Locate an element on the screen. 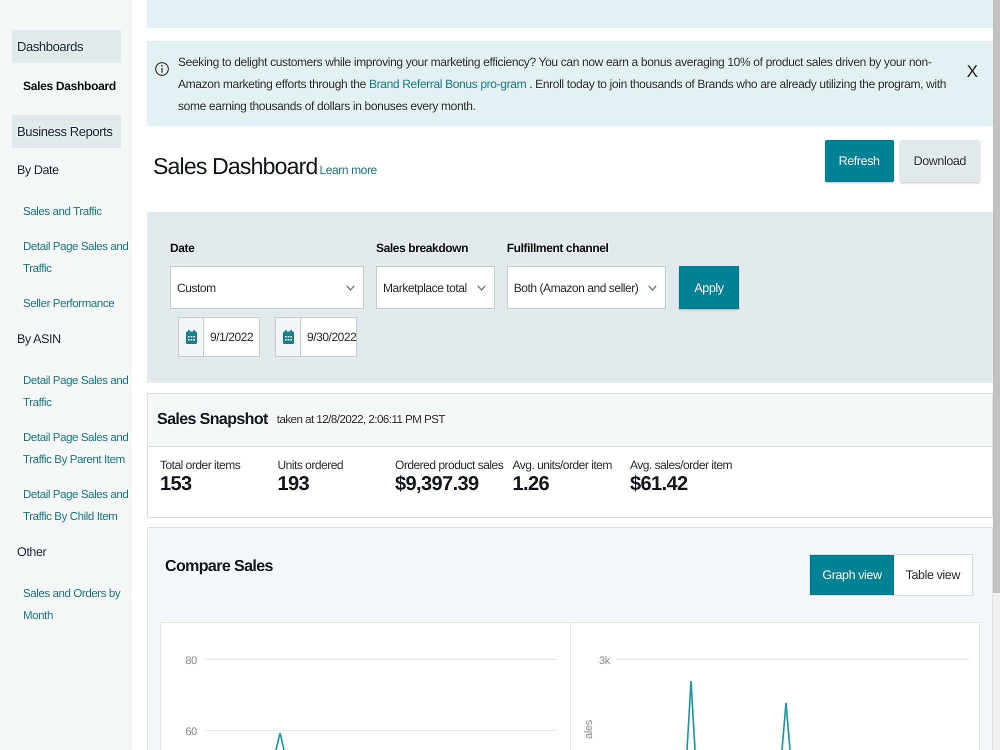 Image resolution: width=1000 pixels, height=750 pixels. sidebar-link: Detail Page Sales and Traffic By Child Item is located at coordinates (77, 506).